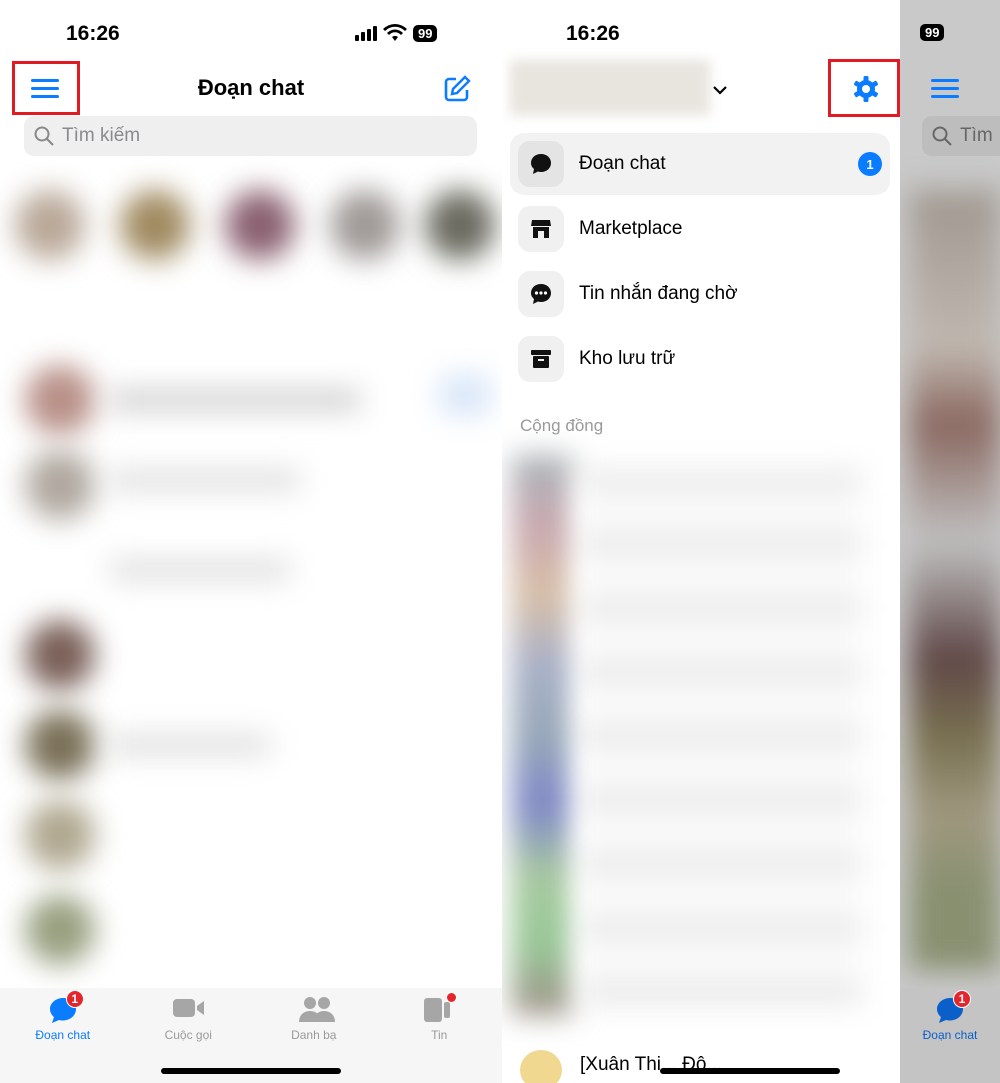  What do you see at coordinates (541, 1066) in the screenshot?
I see `community-avatar` at bounding box center [541, 1066].